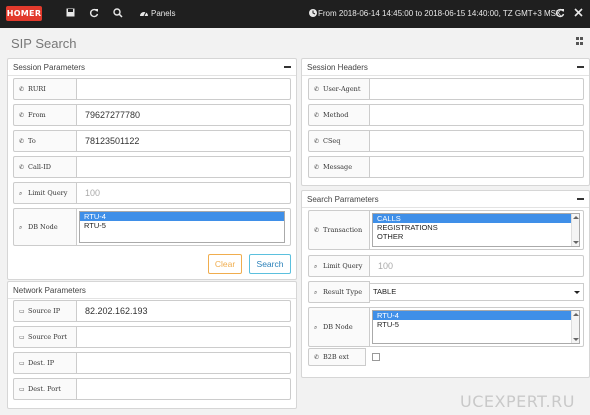 The width and height of the screenshot is (590, 415). Describe the element at coordinates (45, 311) in the screenshot. I see `source-ip-label: ▭ Source IP` at that location.